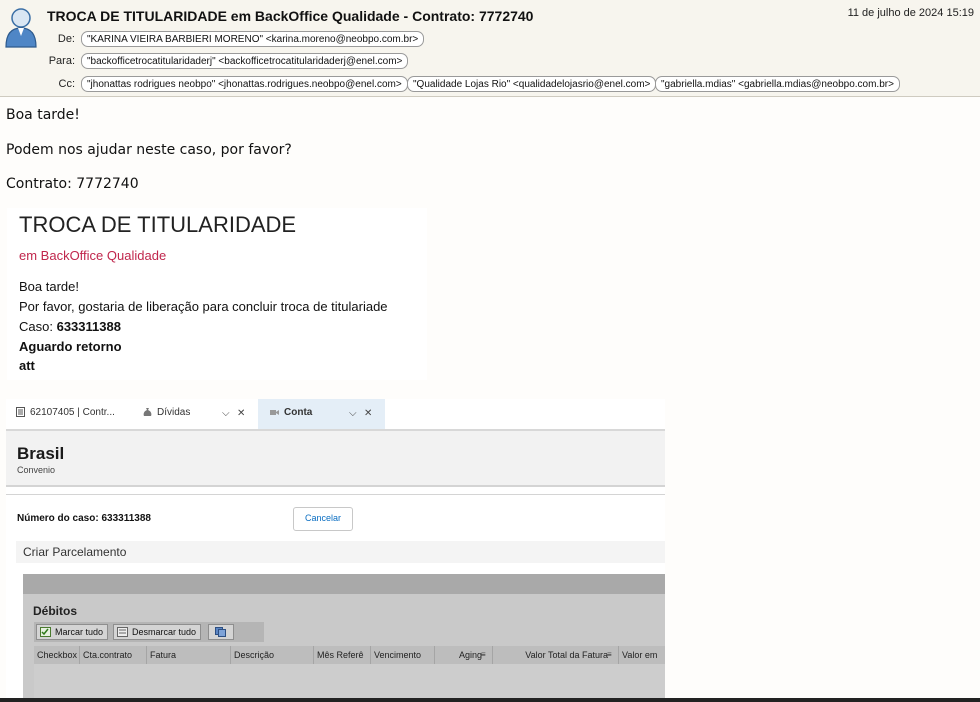  I want to click on column-header: Fatura, so click(188, 655).